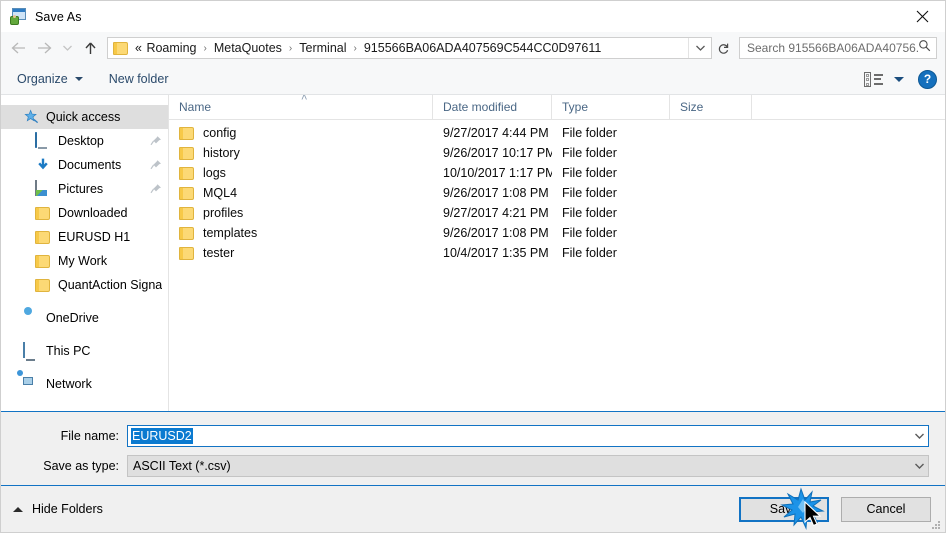 This screenshot has height=533, width=946. I want to click on sidebar-item-pictures: Pictures, so click(84, 189).